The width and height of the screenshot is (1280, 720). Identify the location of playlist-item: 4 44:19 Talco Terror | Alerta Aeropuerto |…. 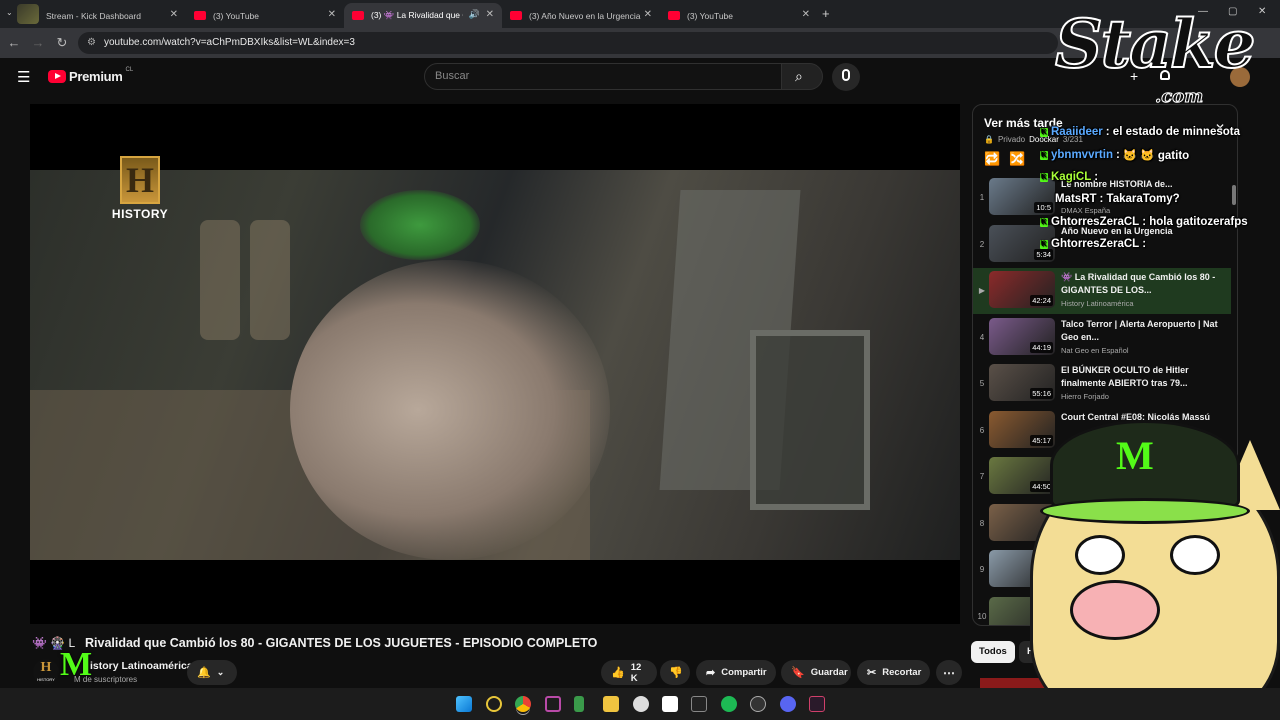
(1102, 338).